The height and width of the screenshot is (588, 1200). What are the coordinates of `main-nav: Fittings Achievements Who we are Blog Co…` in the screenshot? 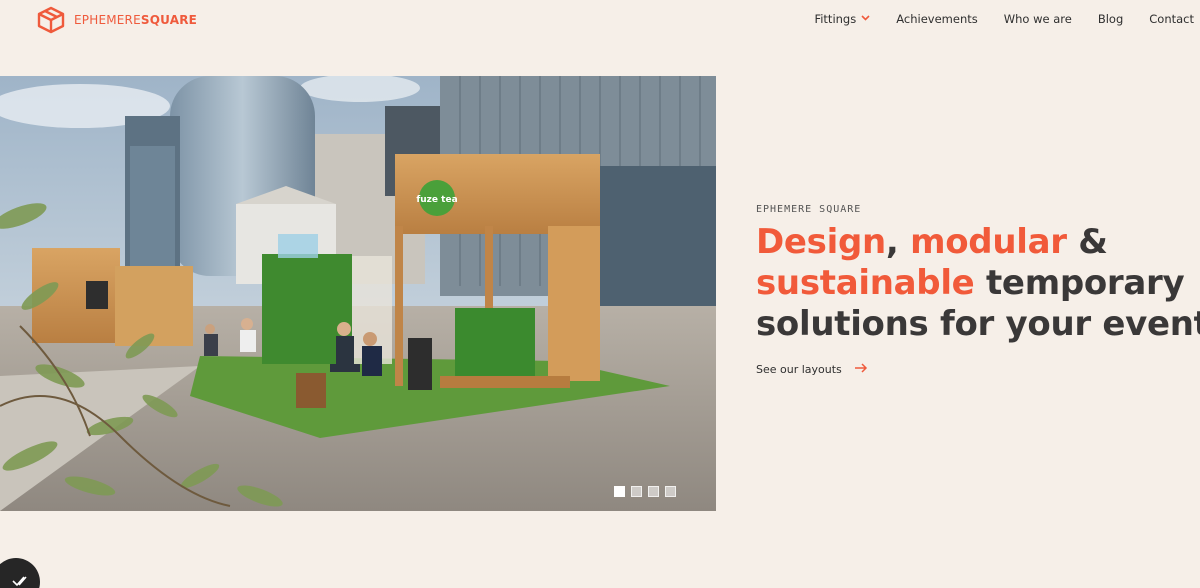 It's located at (1000, 19).